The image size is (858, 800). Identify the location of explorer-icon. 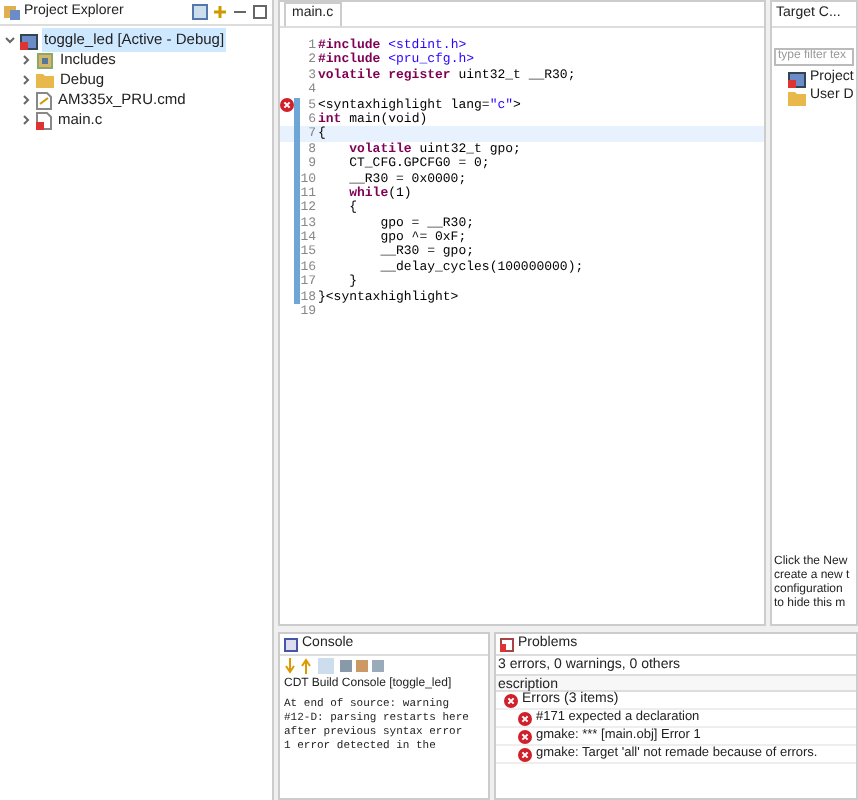
(12, 12).